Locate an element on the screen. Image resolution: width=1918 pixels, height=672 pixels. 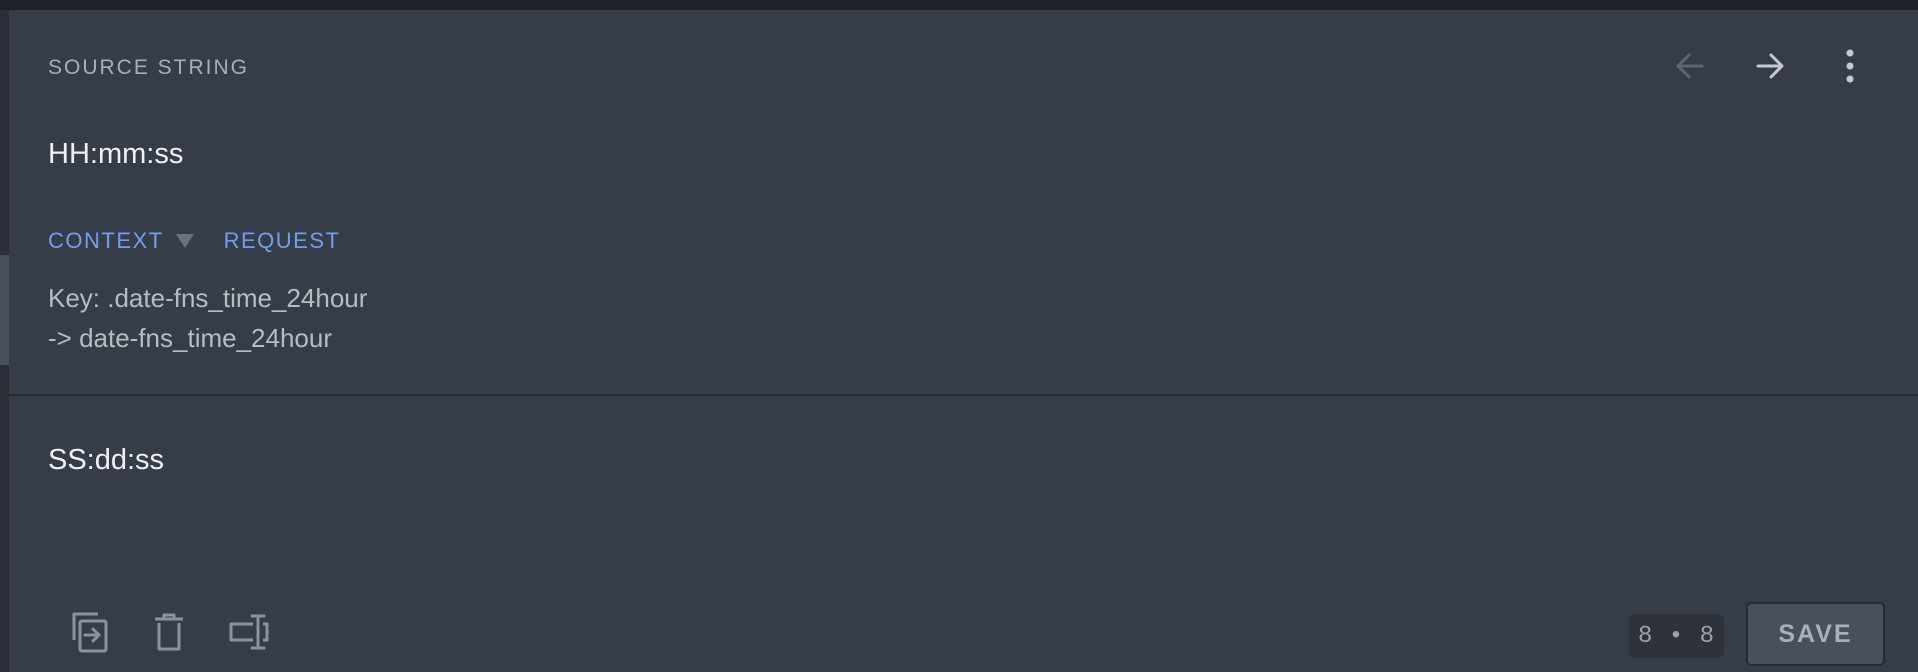
copy-source-icon is located at coordinates (90, 632).